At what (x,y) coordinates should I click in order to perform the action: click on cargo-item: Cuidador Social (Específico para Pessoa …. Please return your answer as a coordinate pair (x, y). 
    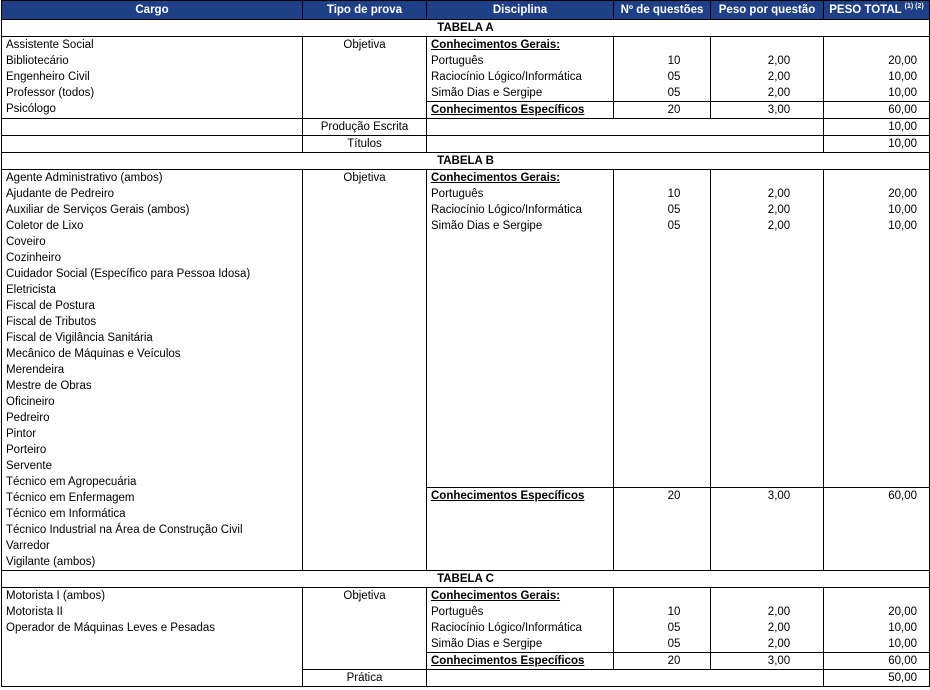
    Looking at the image, I should click on (128, 274).